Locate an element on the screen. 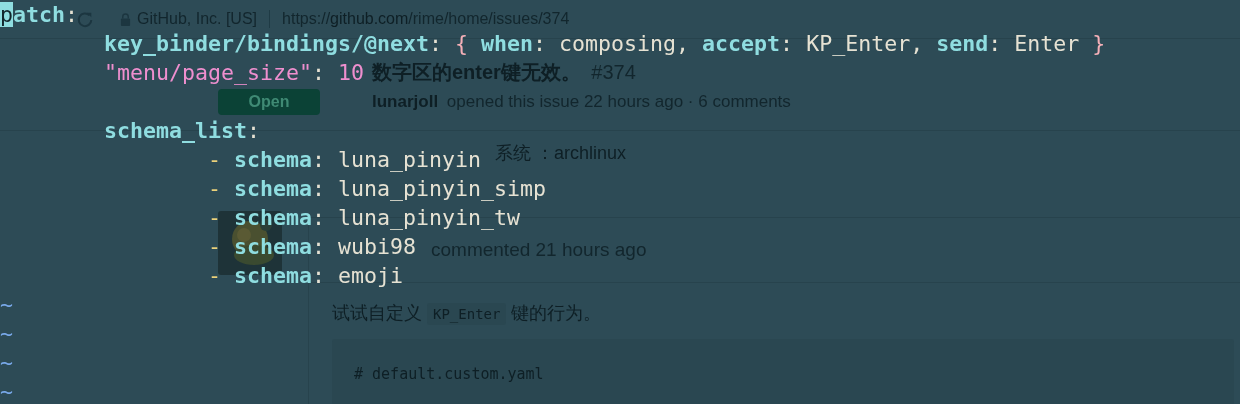  code-line: patch: is located at coordinates (39, 15).